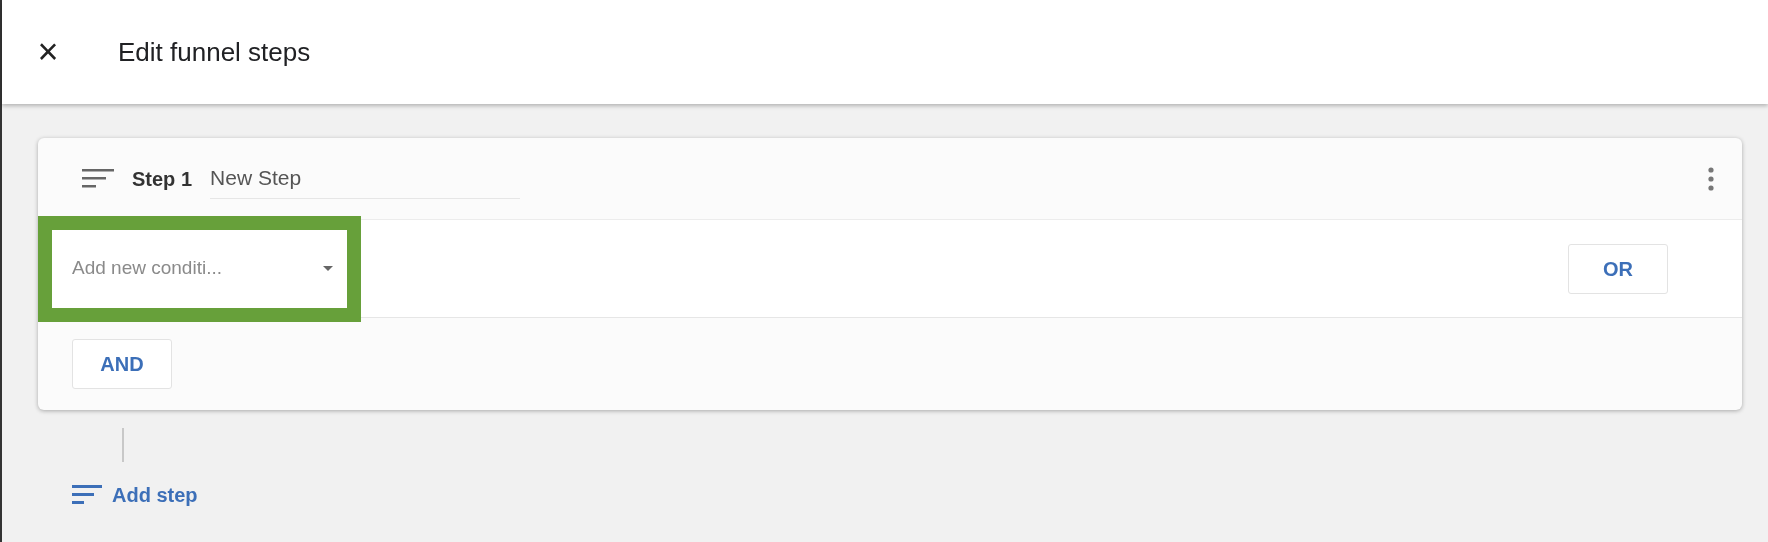 This screenshot has height=542, width=1768. Describe the element at coordinates (87, 495) in the screenshot. I see `steps-icon` at that location.